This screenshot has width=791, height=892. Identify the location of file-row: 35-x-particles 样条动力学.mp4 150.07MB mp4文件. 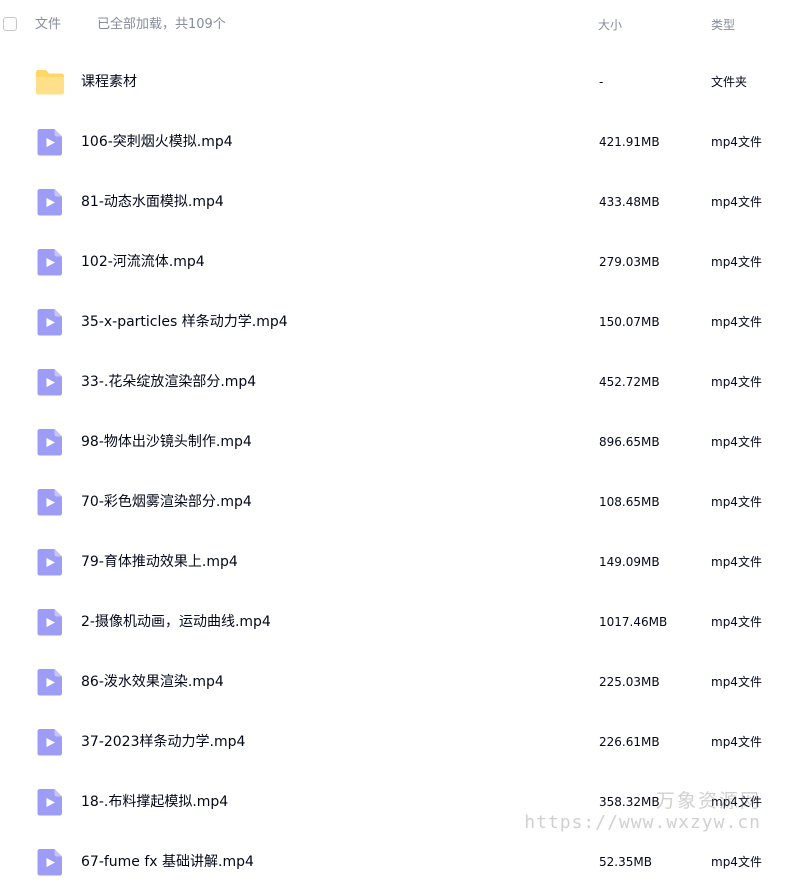
(395, 322).